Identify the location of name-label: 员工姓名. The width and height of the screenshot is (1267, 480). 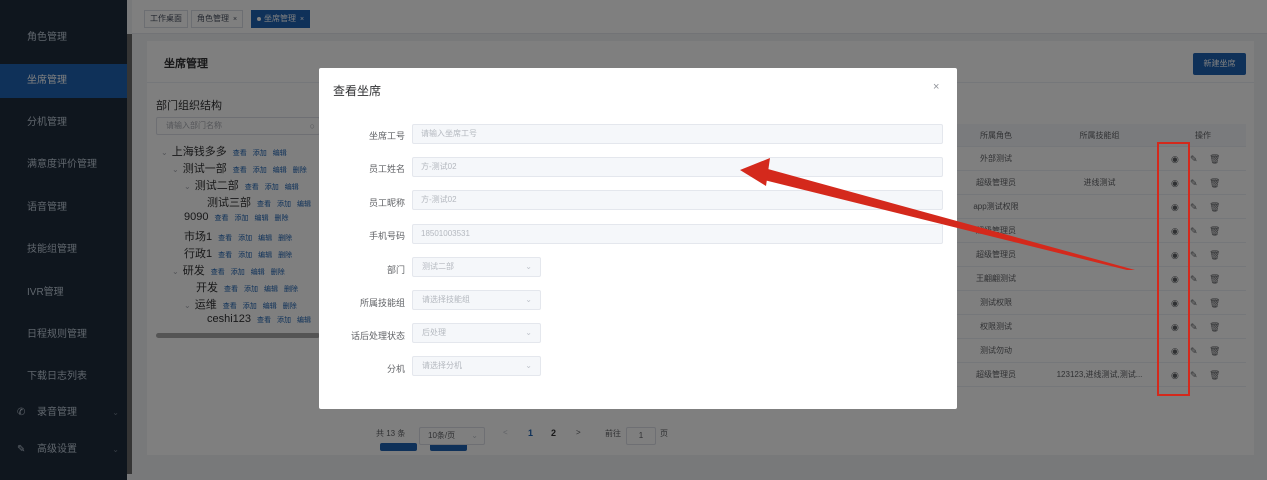
(386, 169).